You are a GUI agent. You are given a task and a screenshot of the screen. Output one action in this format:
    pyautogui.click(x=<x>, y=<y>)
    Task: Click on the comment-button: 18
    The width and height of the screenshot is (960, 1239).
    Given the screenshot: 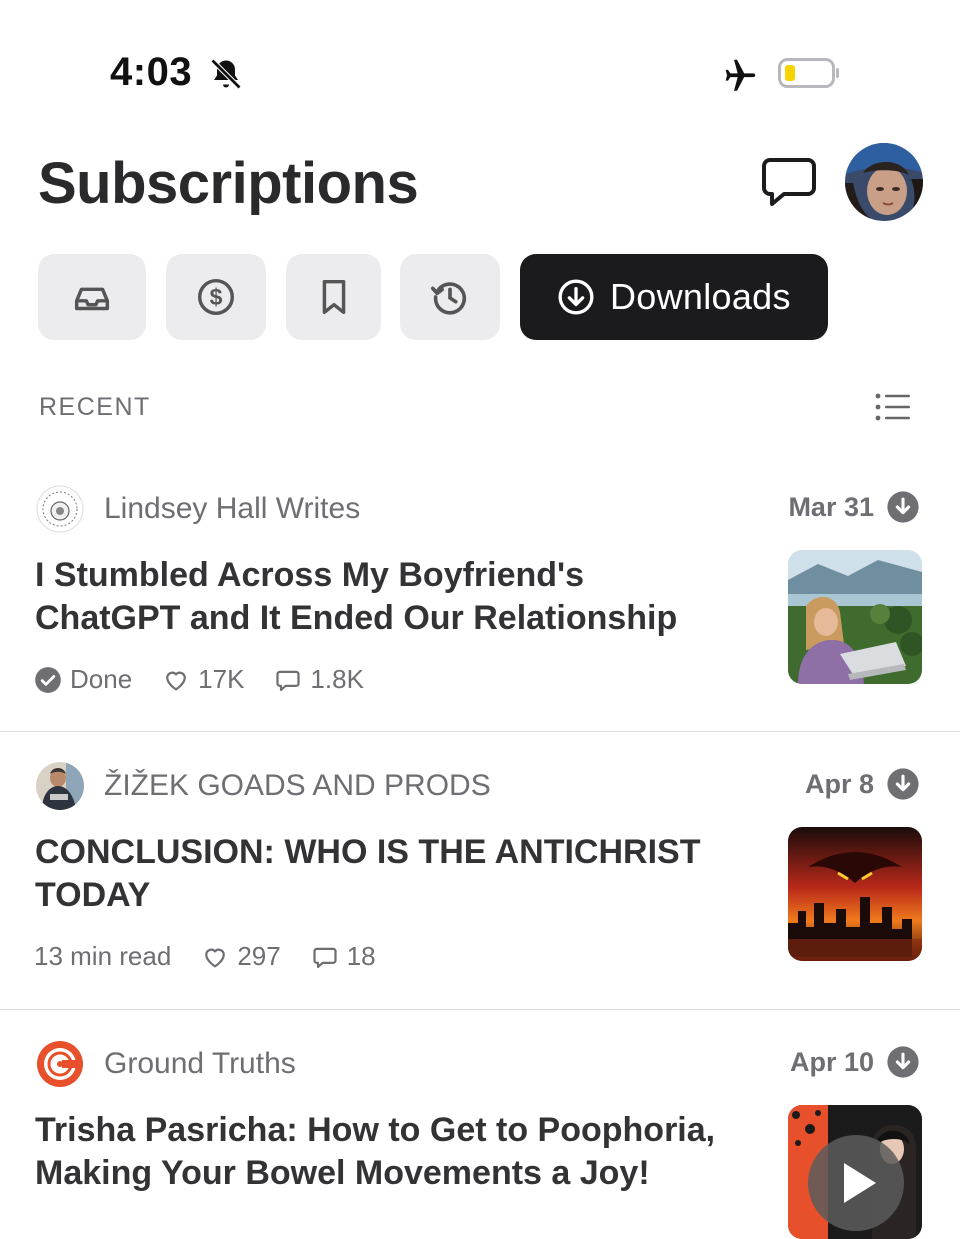 What is the action you would take?
    pyautogui.click(x=343, y=956)
    